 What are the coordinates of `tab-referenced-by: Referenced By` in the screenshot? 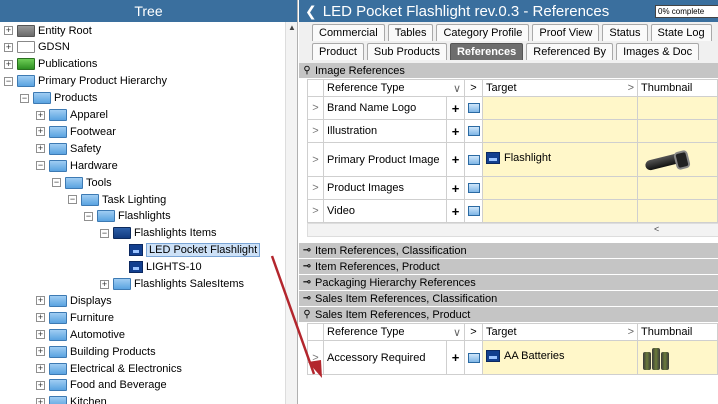 It's located at (570, 51).